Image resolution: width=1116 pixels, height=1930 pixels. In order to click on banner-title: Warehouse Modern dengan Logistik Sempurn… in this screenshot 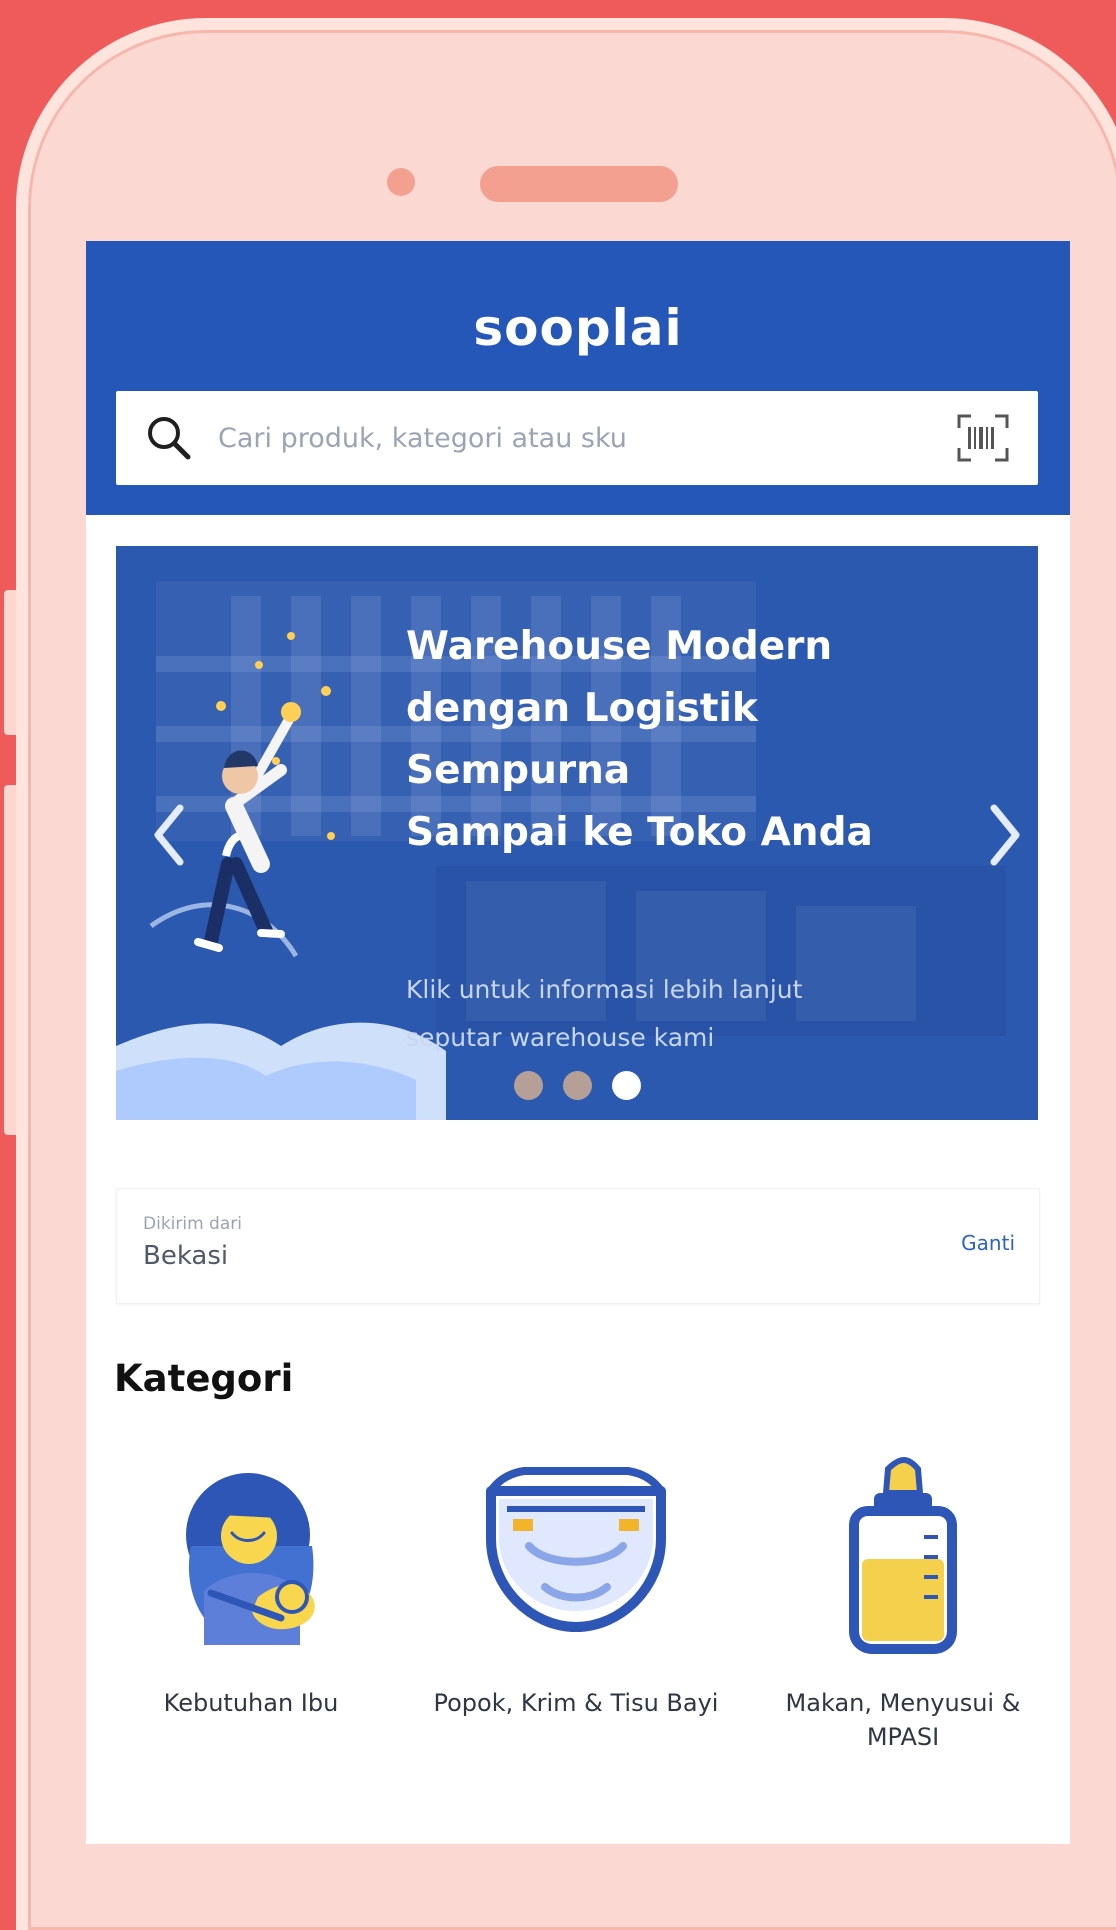, I will do `click(696, 740)`.